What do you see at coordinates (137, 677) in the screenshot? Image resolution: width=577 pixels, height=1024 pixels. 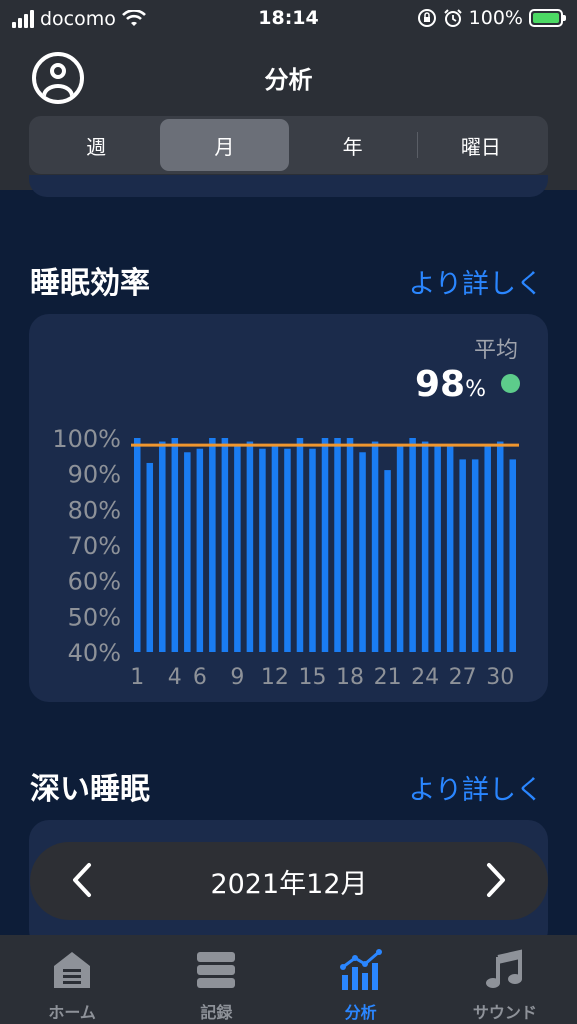 I see `x-tick-label: 1` at bounding box center [137, 677].